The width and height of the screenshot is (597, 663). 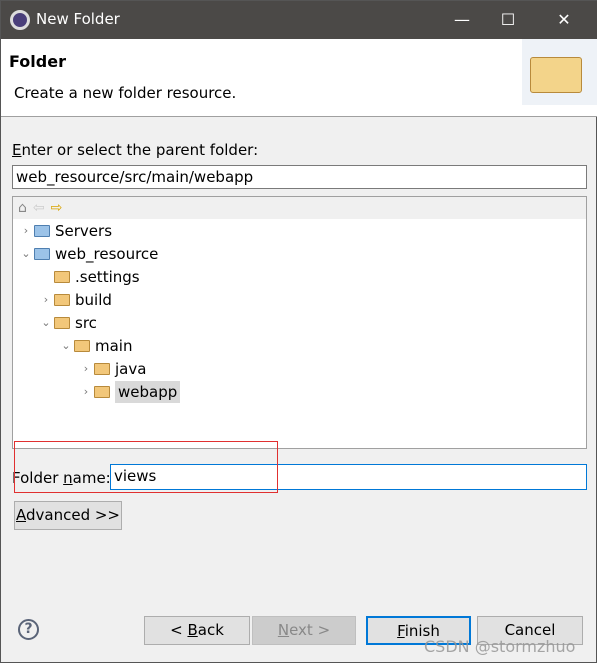 I want to click on tree-item-label: java, so click(x=131, y=369).